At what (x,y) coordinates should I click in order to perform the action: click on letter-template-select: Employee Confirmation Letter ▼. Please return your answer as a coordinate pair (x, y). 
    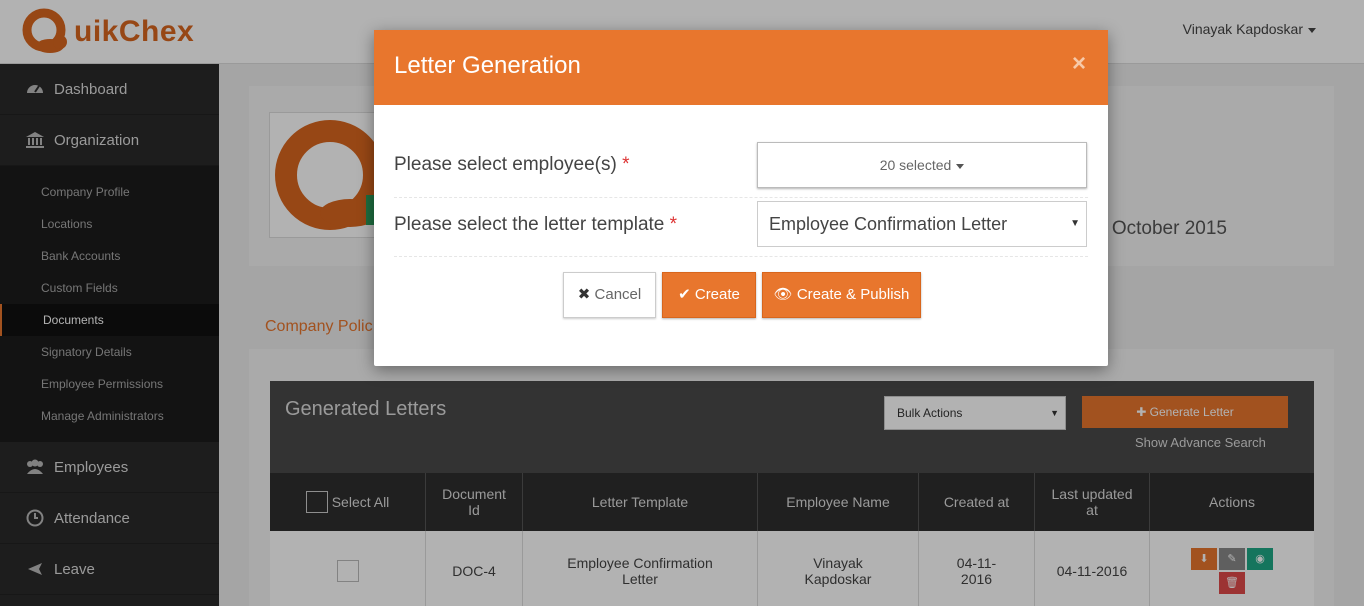
    Looking at the image, I should click on (922, 224).